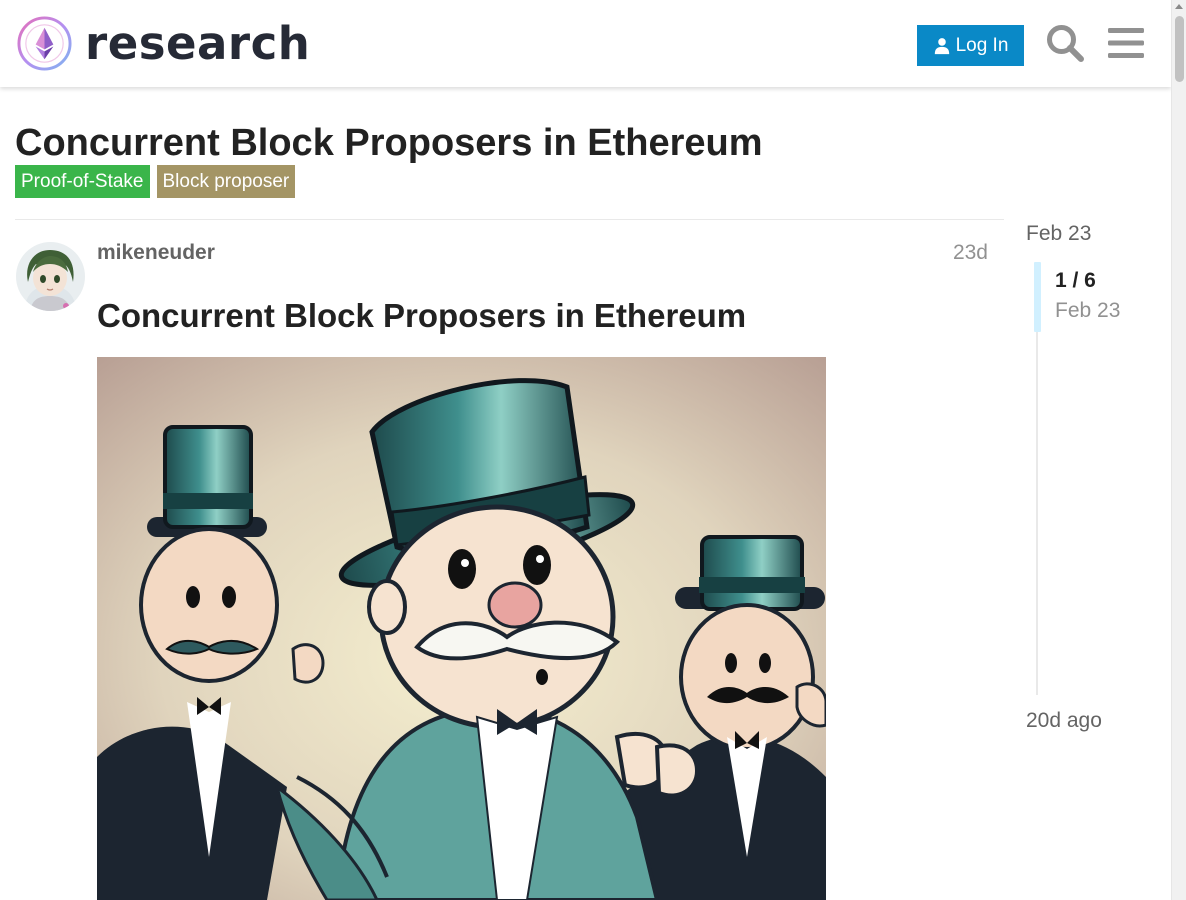  What do you see at coordinates (509, 219) in the screenshot?
I see `title-divider` at bounding box center [509, 219].